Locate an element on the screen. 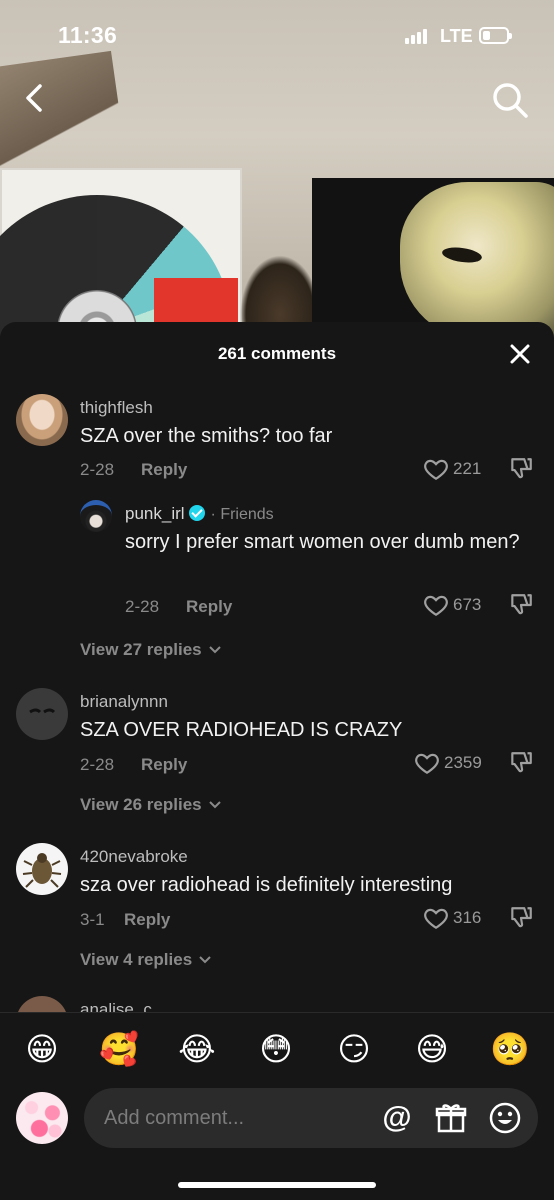  gift-icon is located at coordinates (451, 1118).